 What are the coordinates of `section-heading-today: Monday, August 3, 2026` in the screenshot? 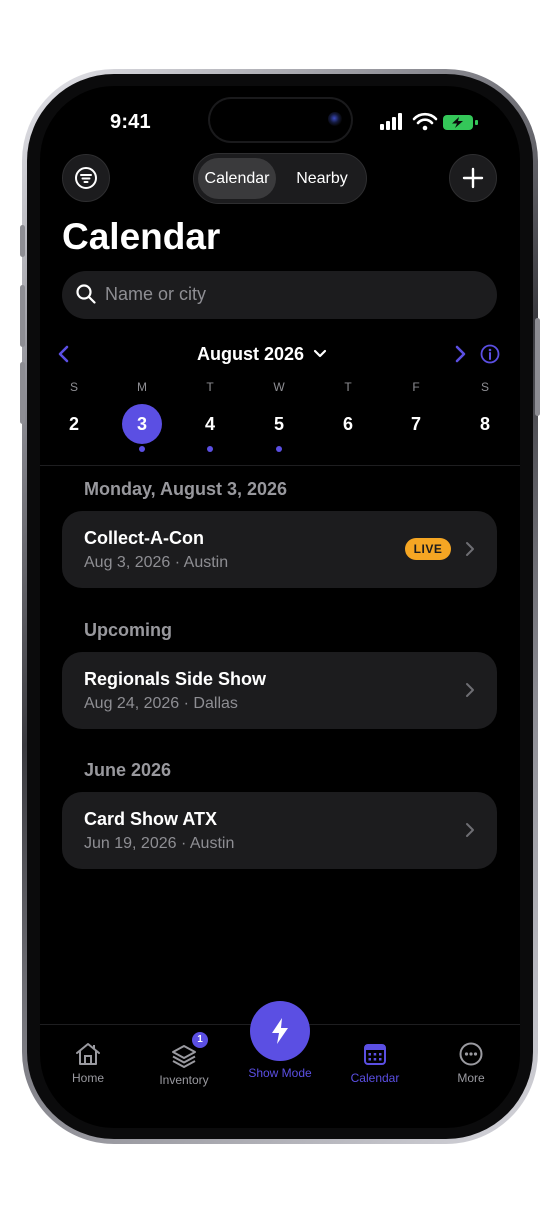 It's located at (186, 489).